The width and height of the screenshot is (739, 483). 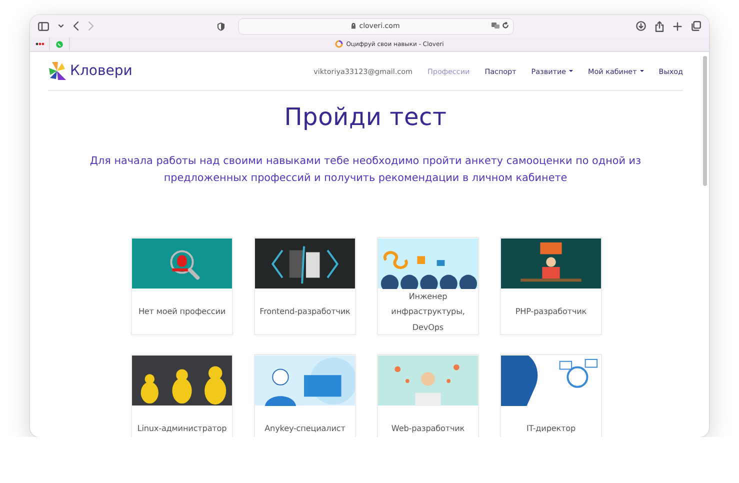 I want to click on profession-name: IT-директор, so click(x=551, y=429).